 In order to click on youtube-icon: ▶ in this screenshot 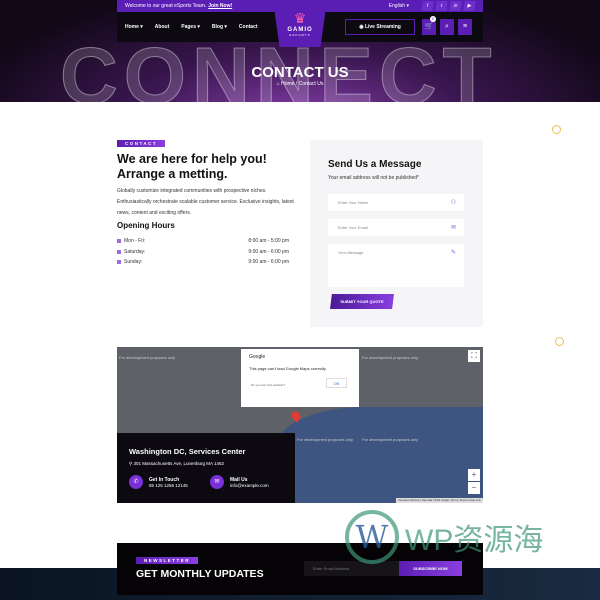, I will do `click(469, 6)`.